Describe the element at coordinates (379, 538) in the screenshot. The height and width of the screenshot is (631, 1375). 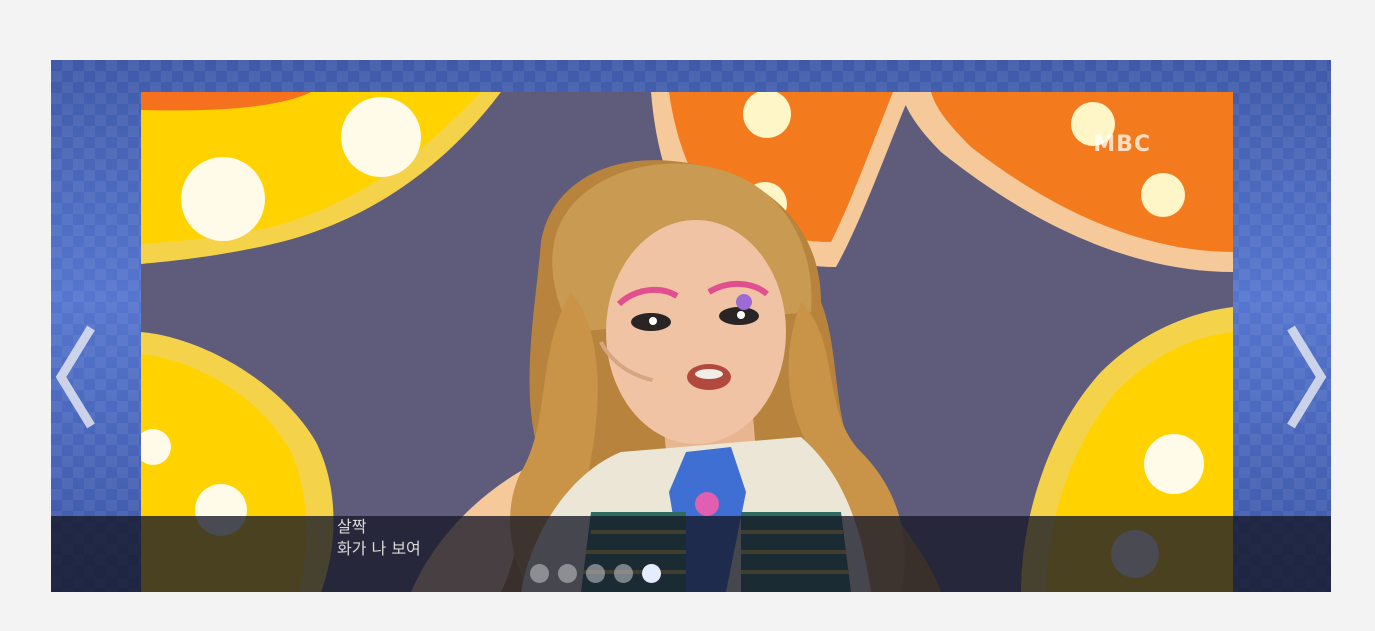
I see `subtitle-caption: 살짝 화가 나 보여` at that location.